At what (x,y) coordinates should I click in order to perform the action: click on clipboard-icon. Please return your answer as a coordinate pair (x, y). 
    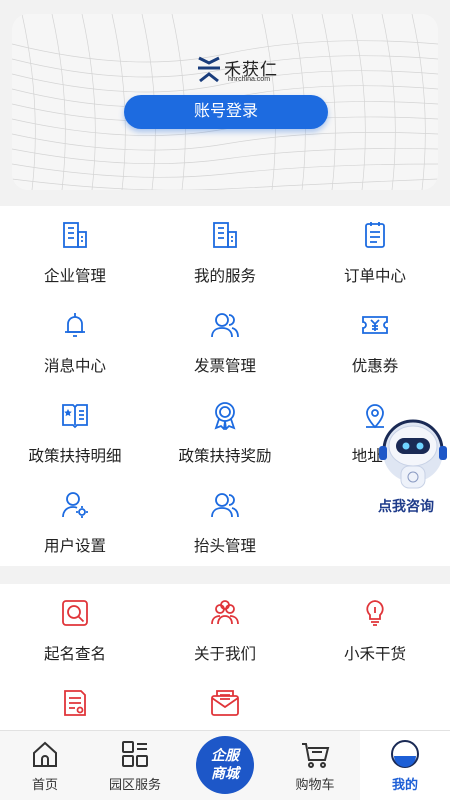
    Looking at the image, I should click on (375, 235).